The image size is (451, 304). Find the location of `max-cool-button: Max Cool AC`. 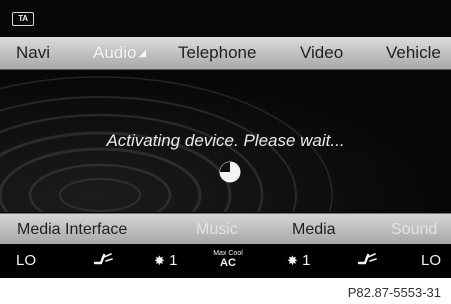

max-cool-button: Max Cool AC is located at coordinates (228, 259).